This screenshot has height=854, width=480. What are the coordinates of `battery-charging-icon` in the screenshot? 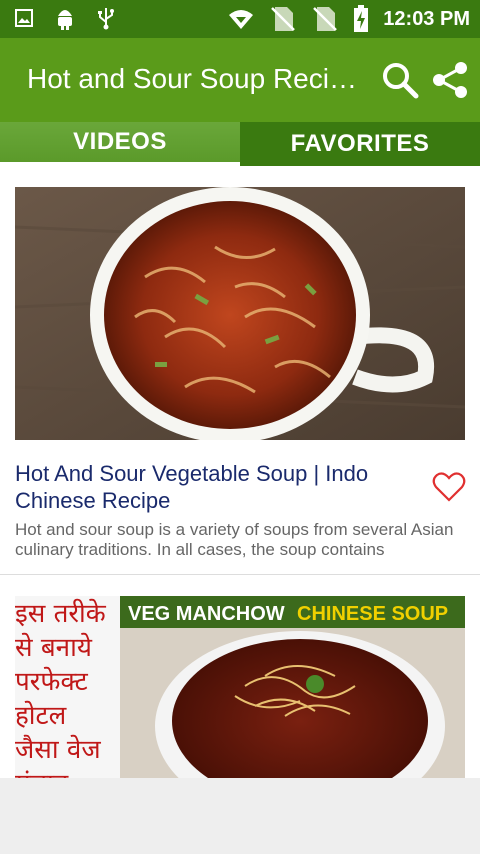 It's located at (361, 18).